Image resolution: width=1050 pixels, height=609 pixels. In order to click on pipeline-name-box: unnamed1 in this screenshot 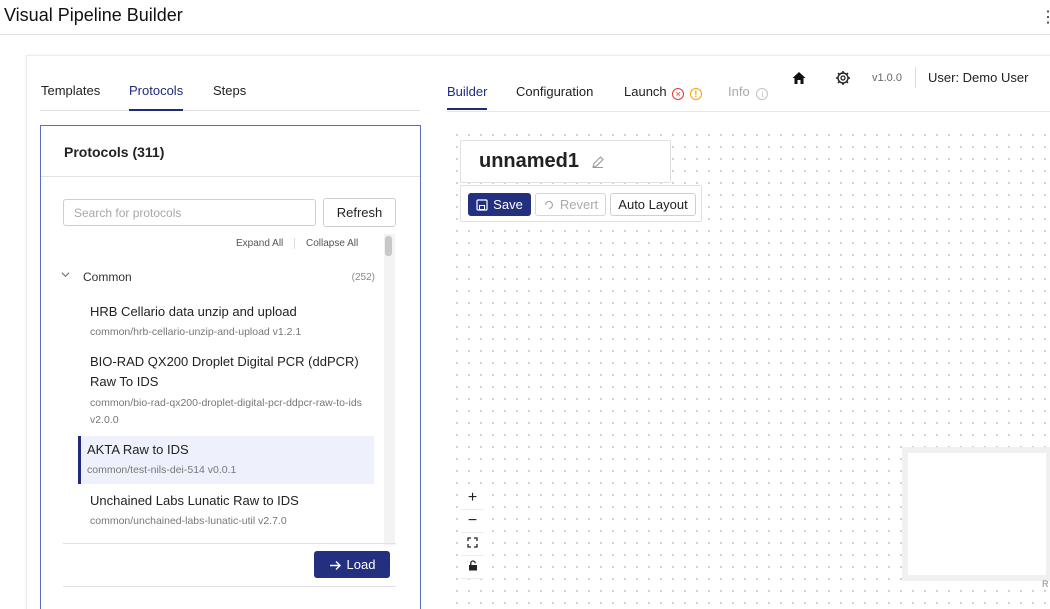, I will do `click(565, 161)`.